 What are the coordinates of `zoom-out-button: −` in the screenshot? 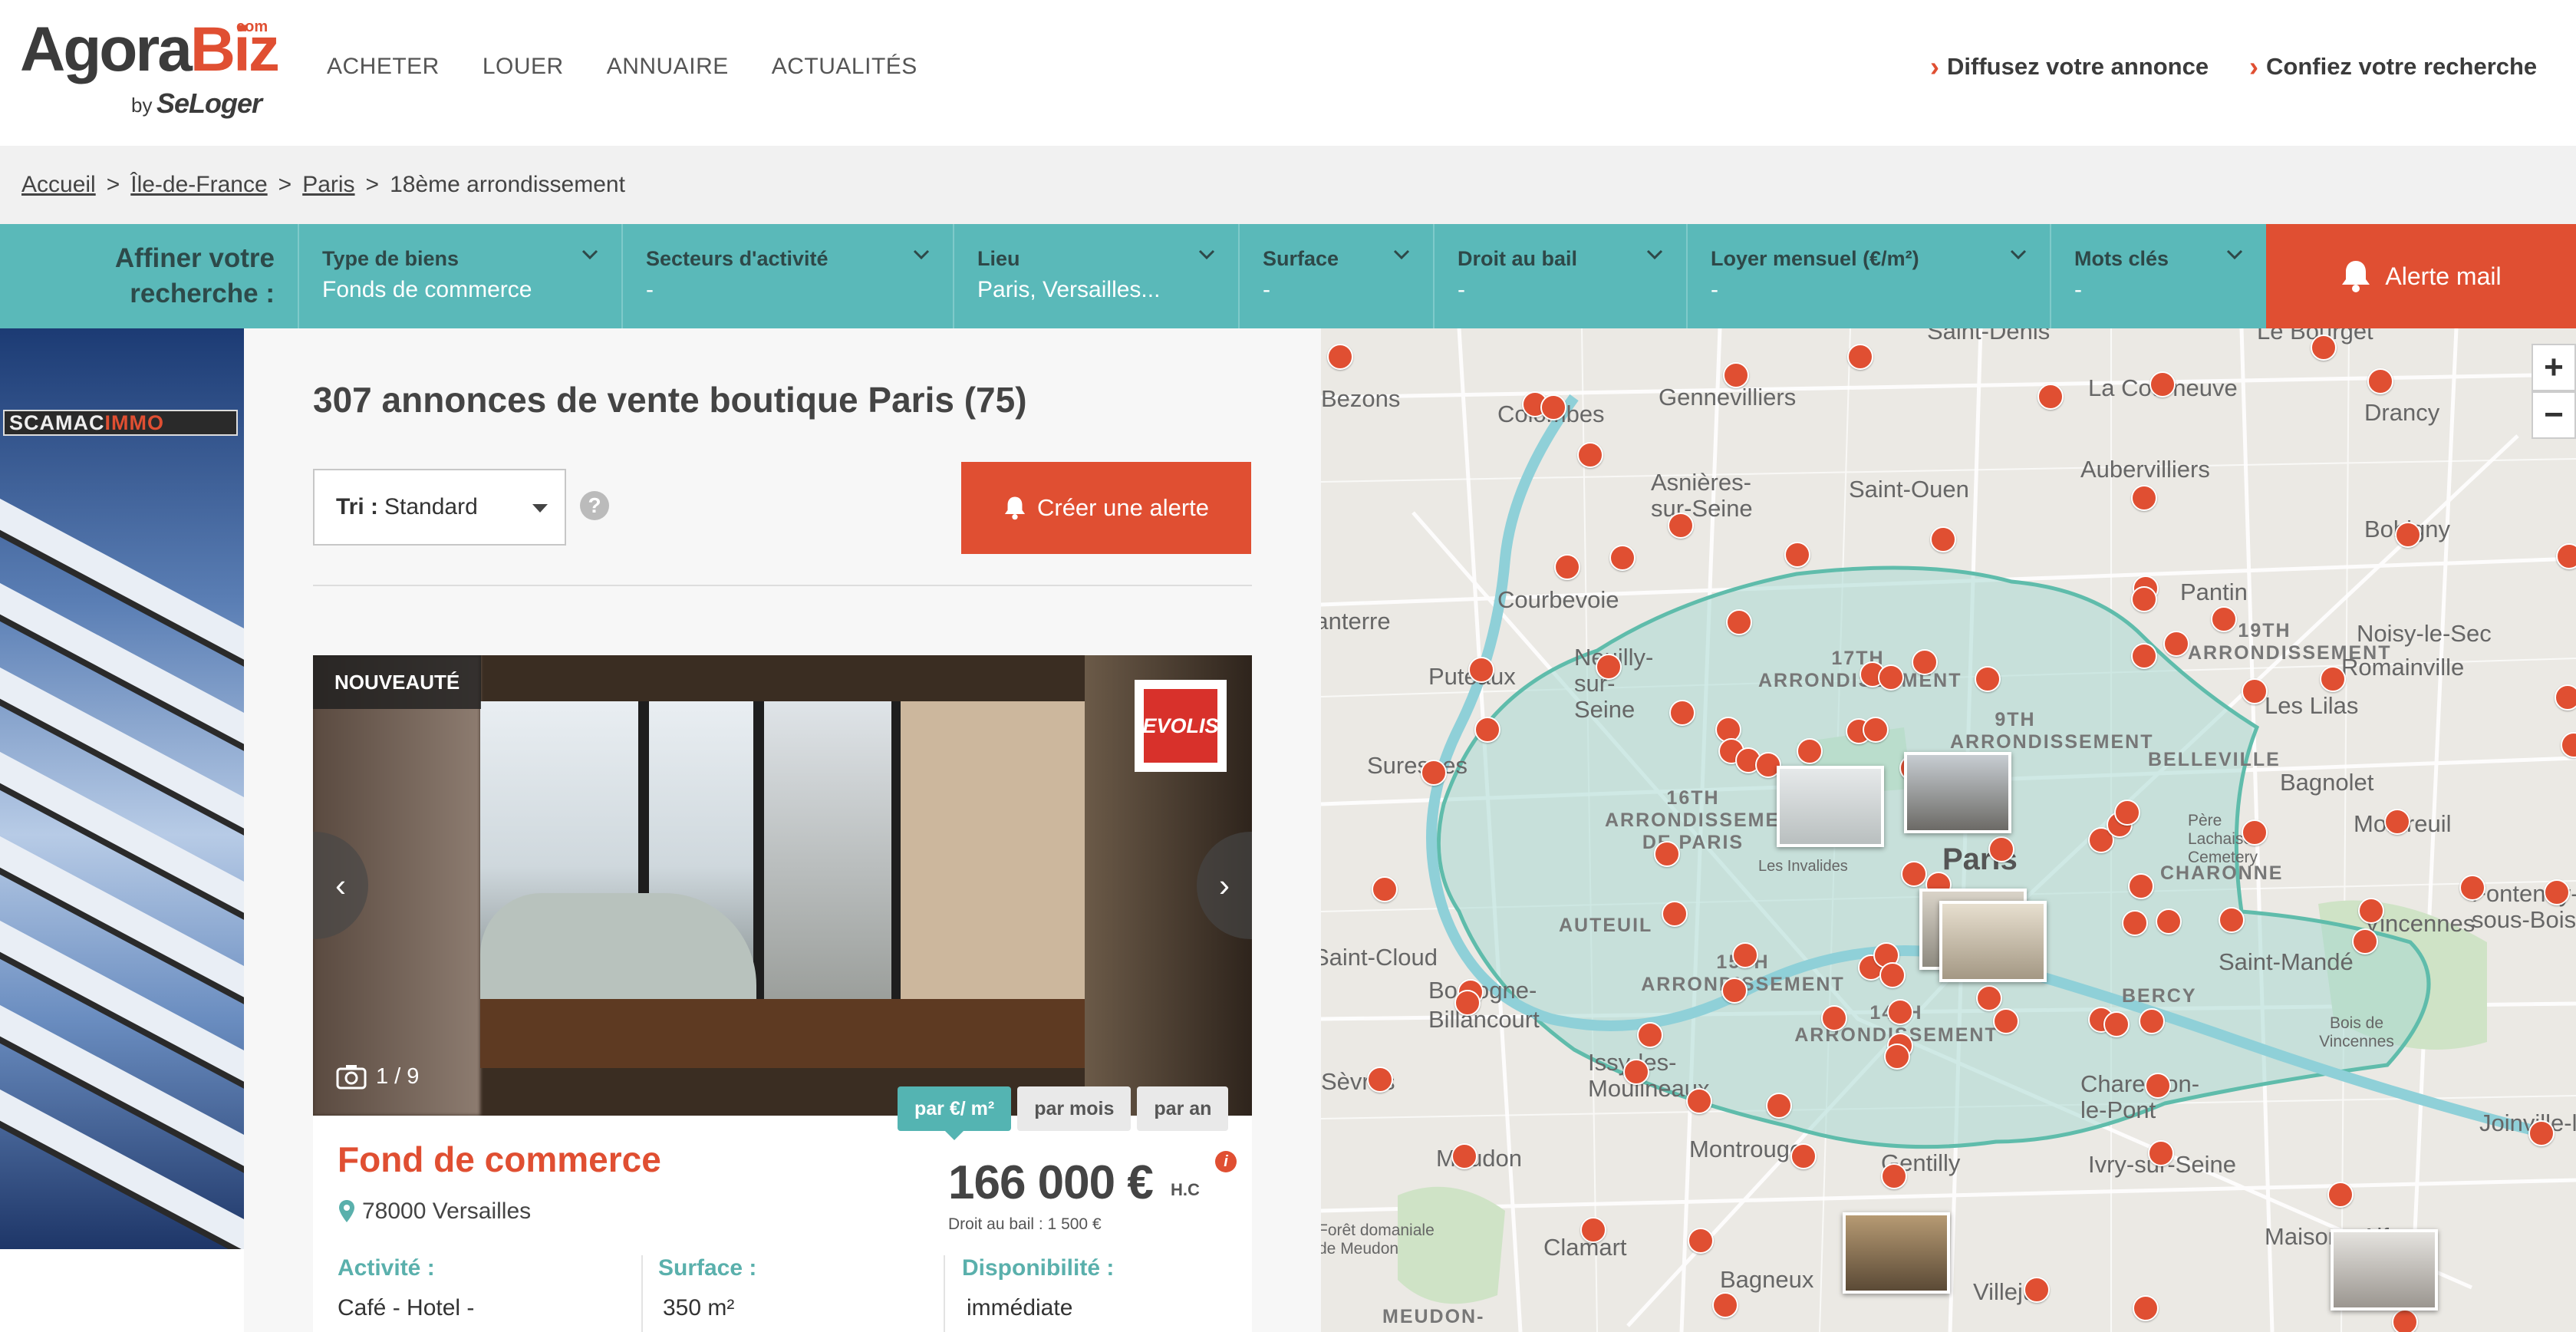 It's located at (2554, 415).